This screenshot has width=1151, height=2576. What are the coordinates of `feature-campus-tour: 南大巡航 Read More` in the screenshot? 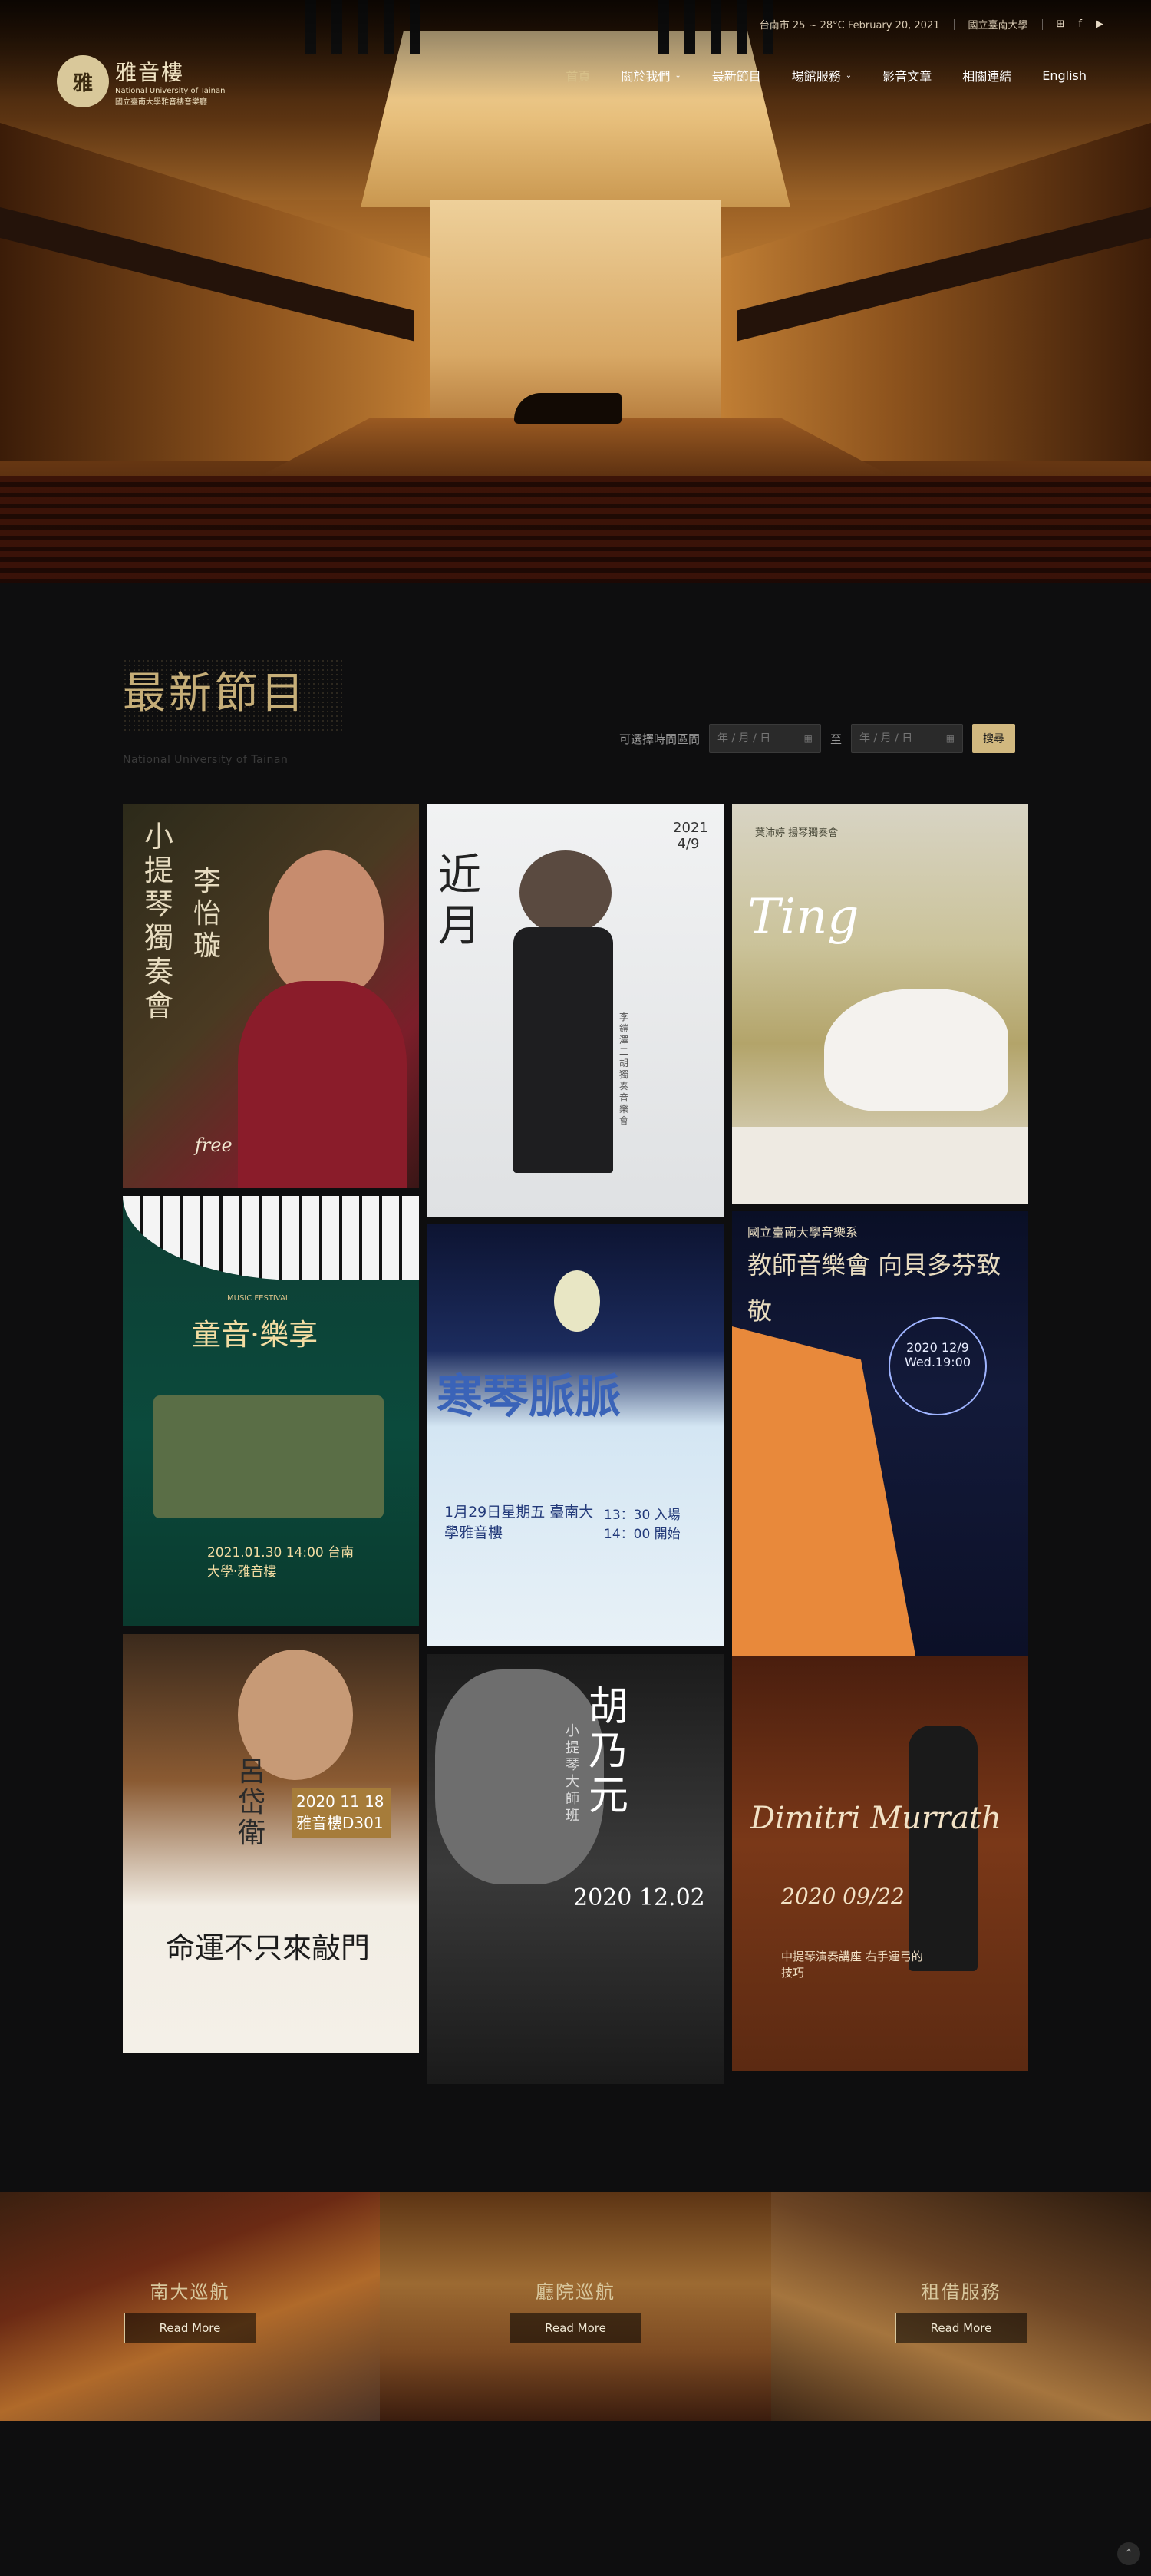 It's located at (190, 2306).